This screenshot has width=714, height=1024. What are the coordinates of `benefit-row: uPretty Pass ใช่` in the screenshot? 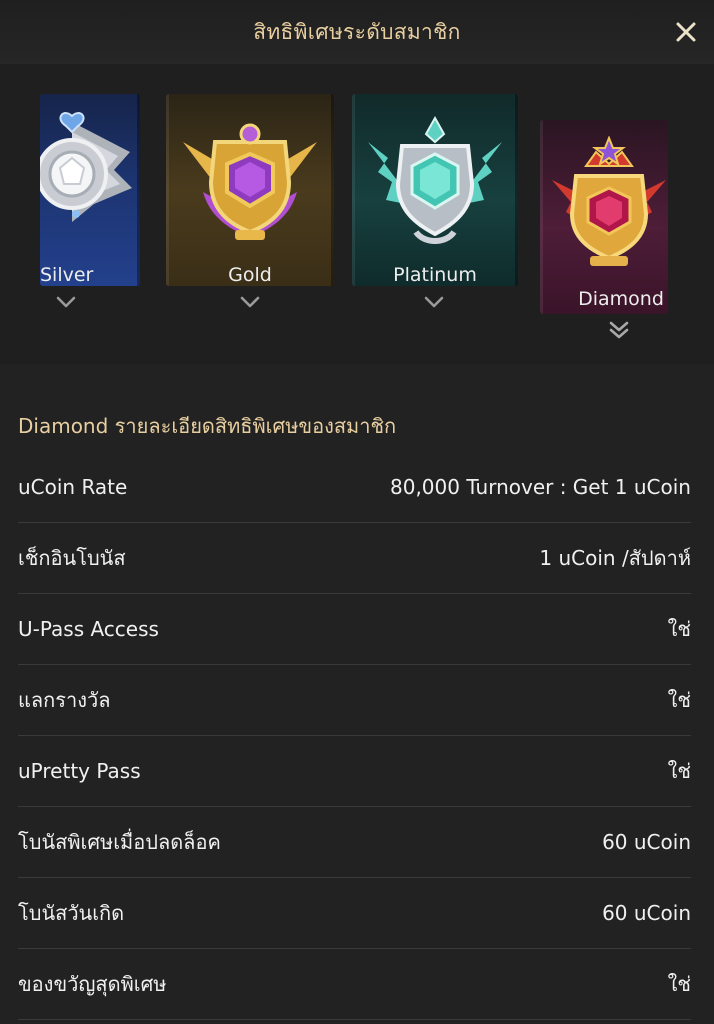 It's located at (354, 771).